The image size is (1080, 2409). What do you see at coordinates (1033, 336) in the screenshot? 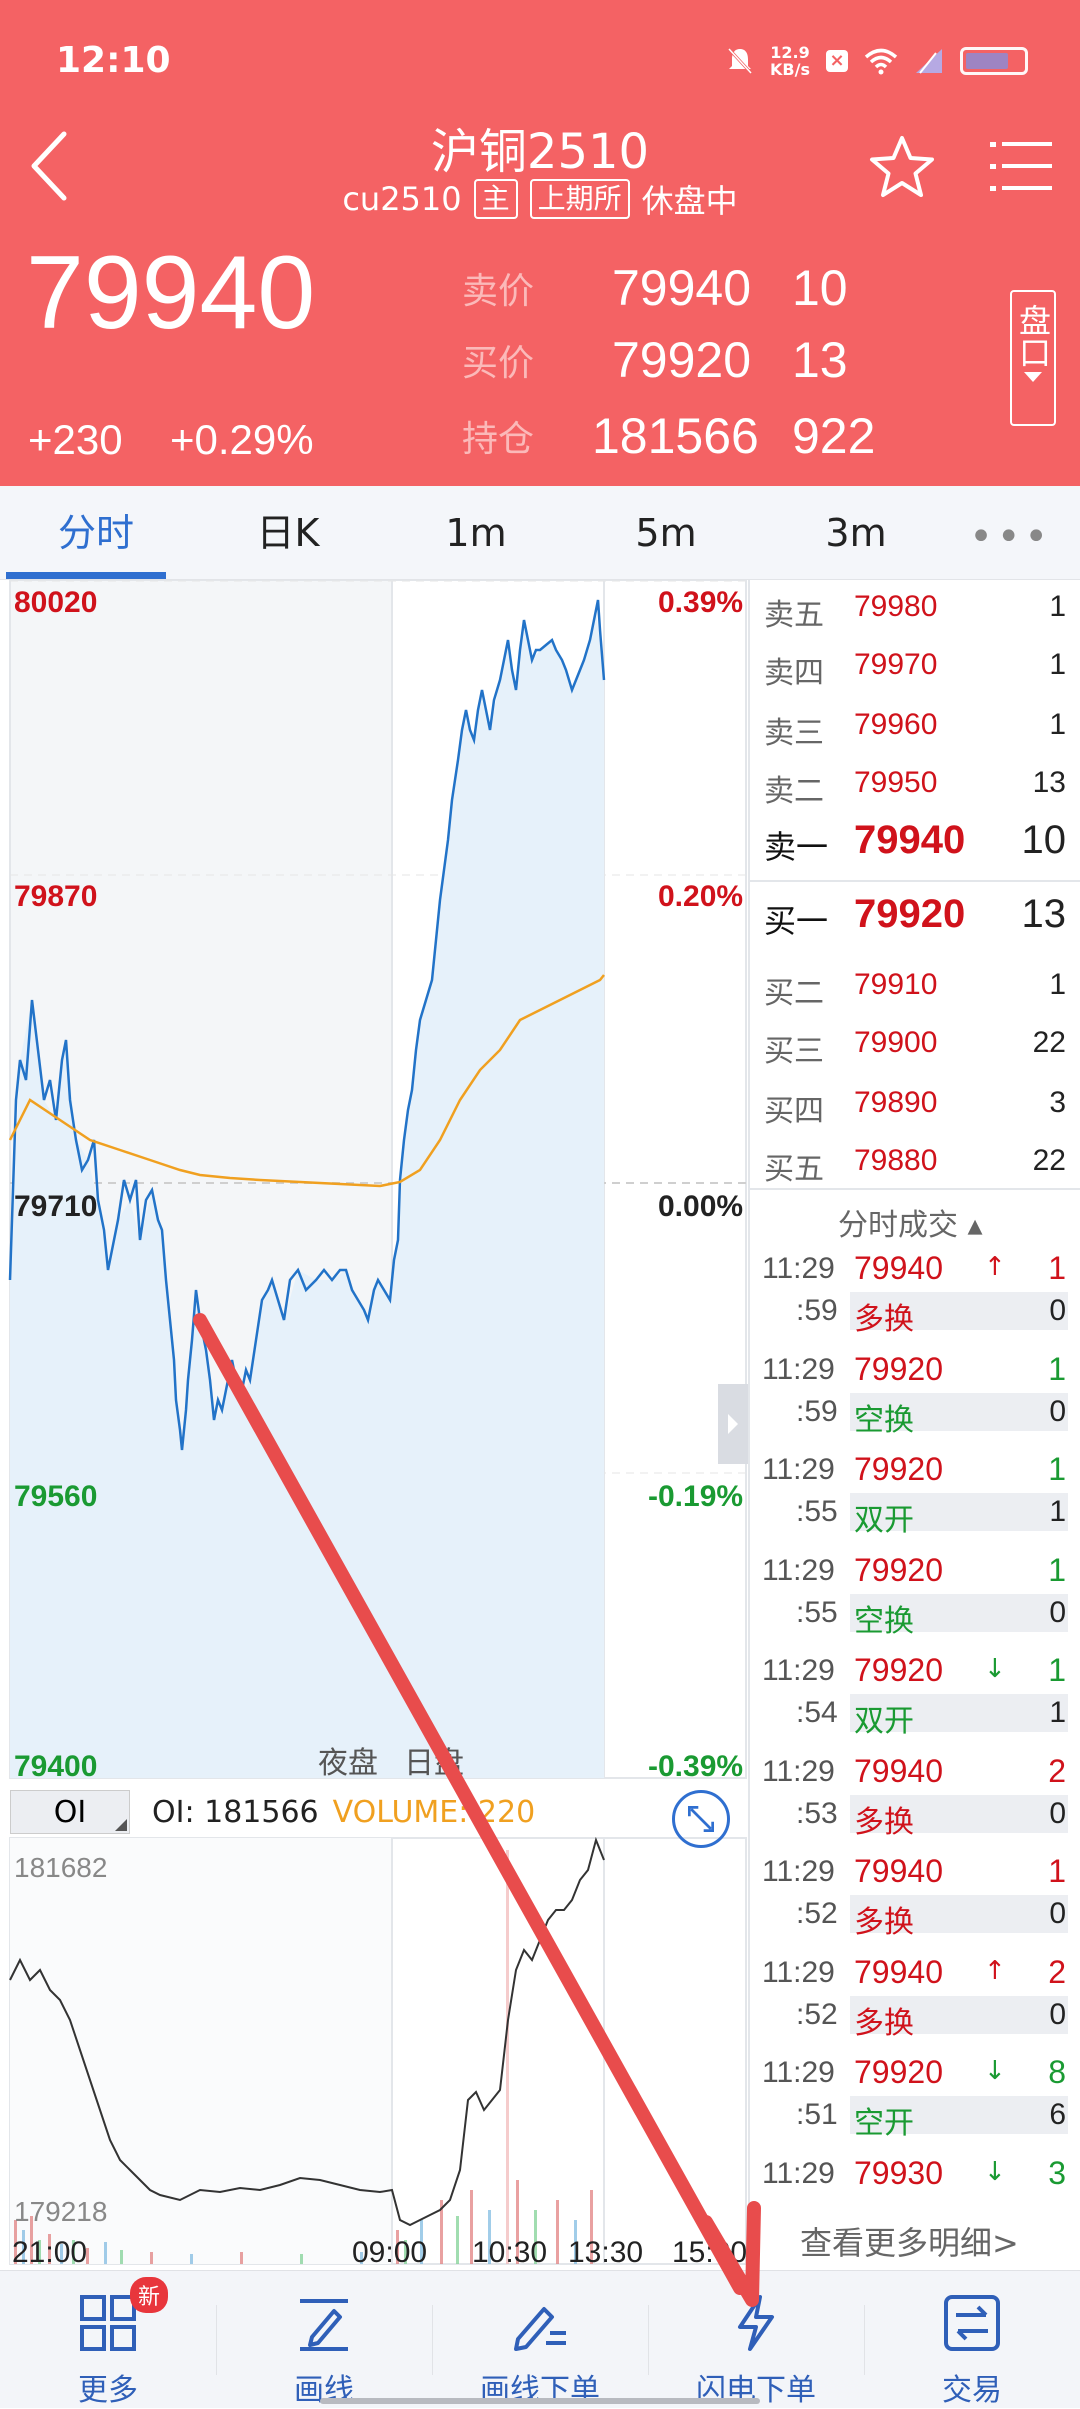
I see `pankou-label: 盘口` at bounding box center [1033, 336].